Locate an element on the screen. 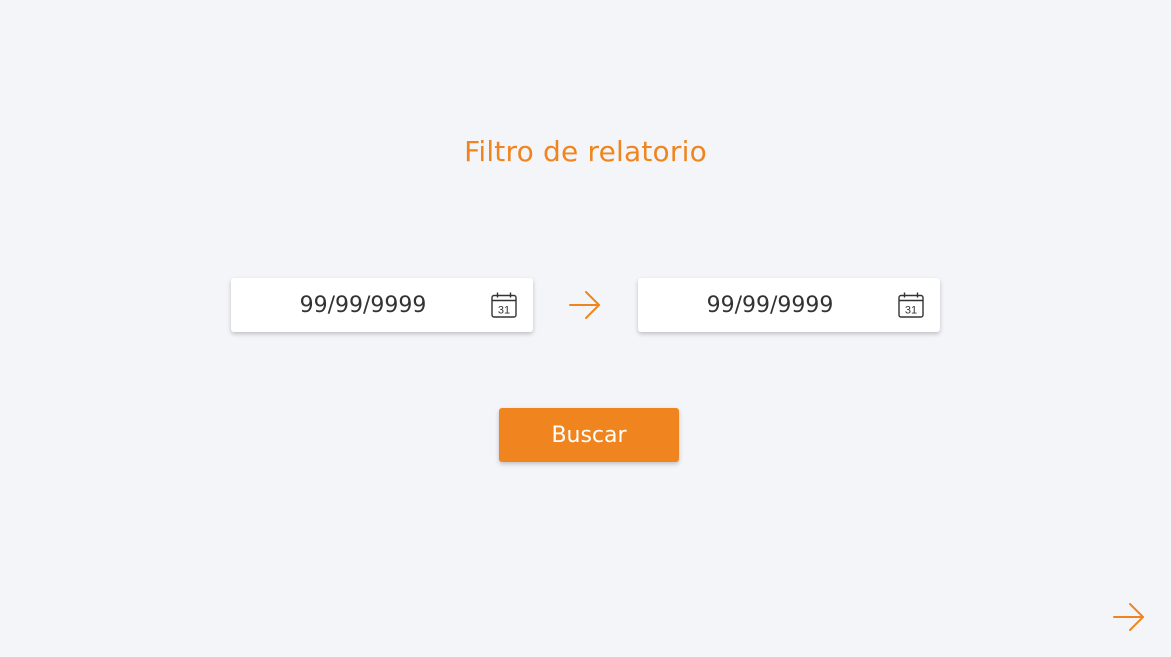  arrow-right-icon is located at coordinates (584, 305).